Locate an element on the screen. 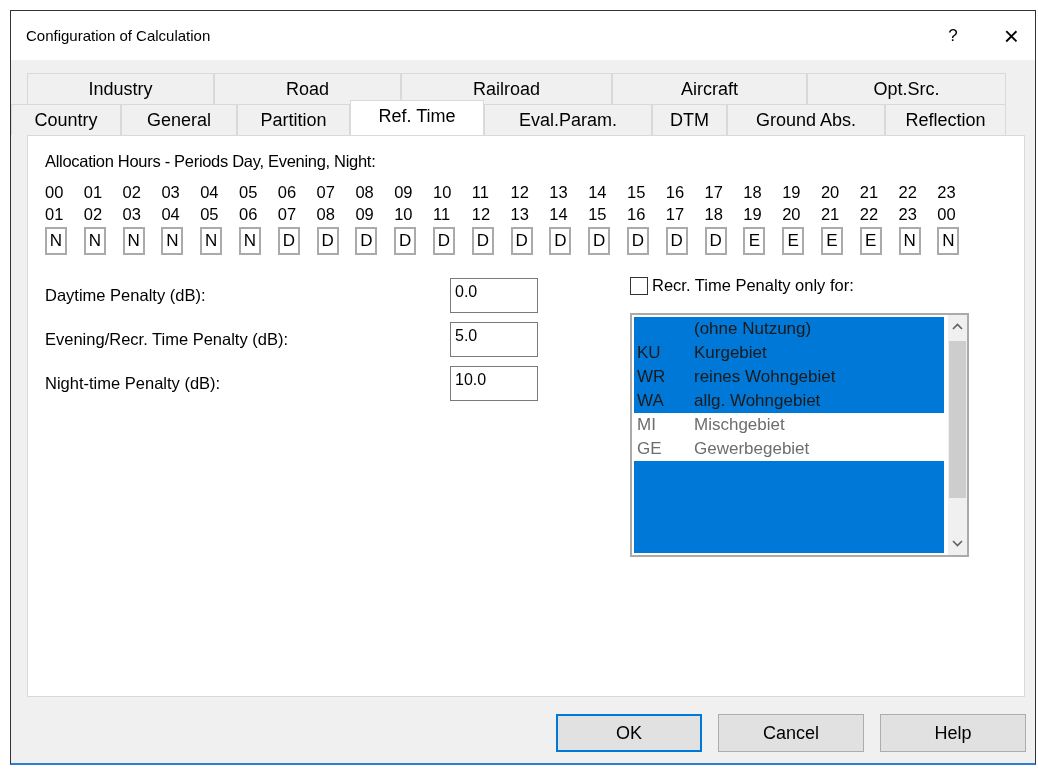 This screenshot has height=771, width=1038. dialog-button: OK is located at coordinates (629, 733).